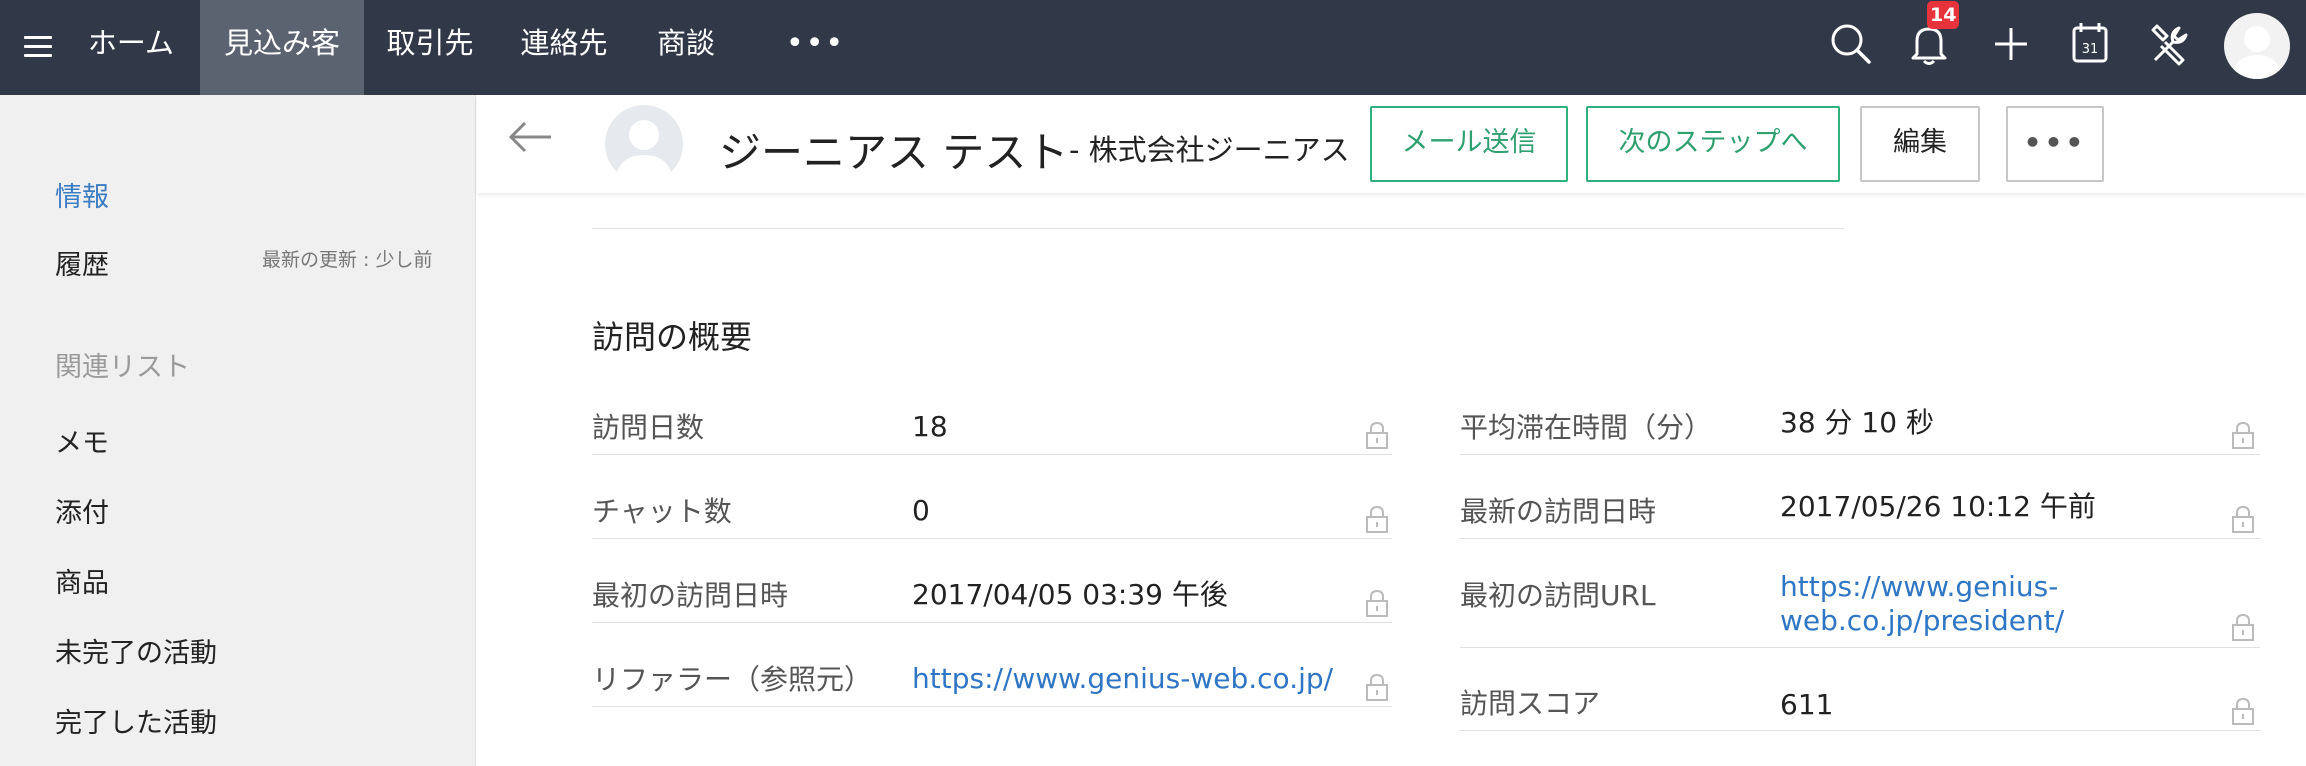 This screenshot has width=2306, height=766. What do you see at coordinates (1530, 703) in the screenshot?
I see `field-label: 訪問スコア` at bounding box center [1530, 703].